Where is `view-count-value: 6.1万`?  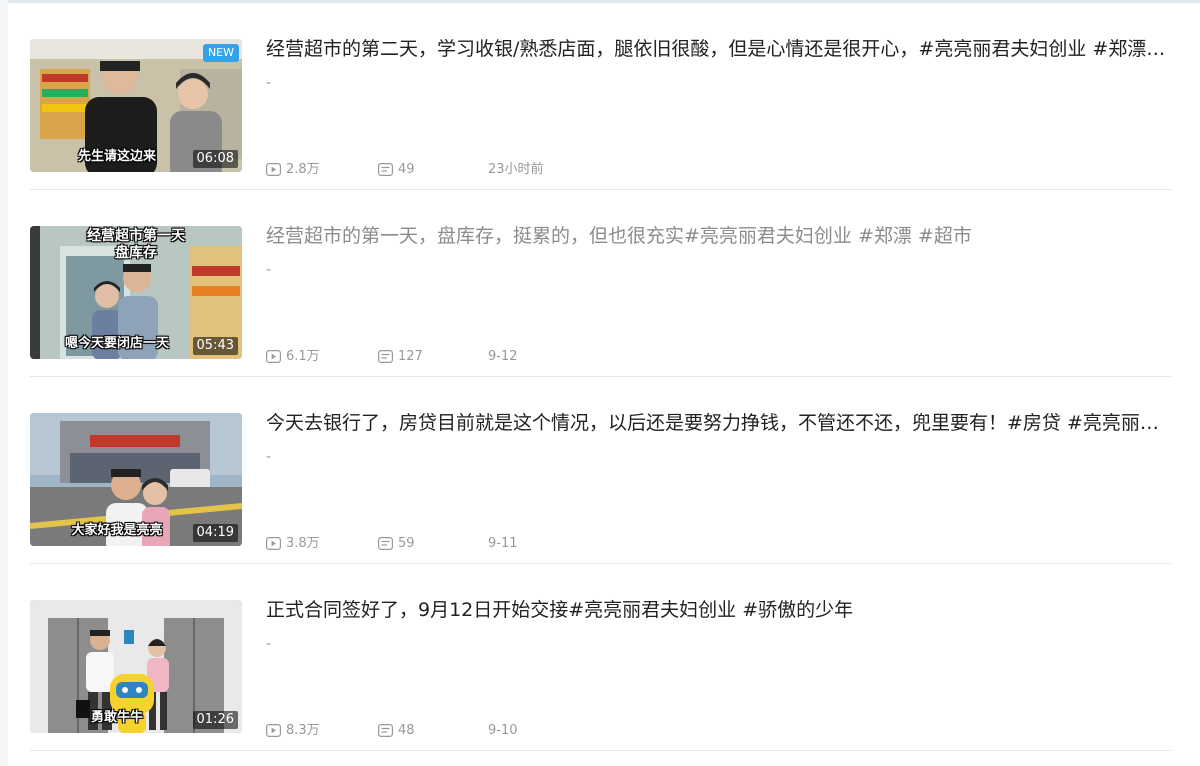
view-count-value: 6.1万 is located at coordinates (303, 356).